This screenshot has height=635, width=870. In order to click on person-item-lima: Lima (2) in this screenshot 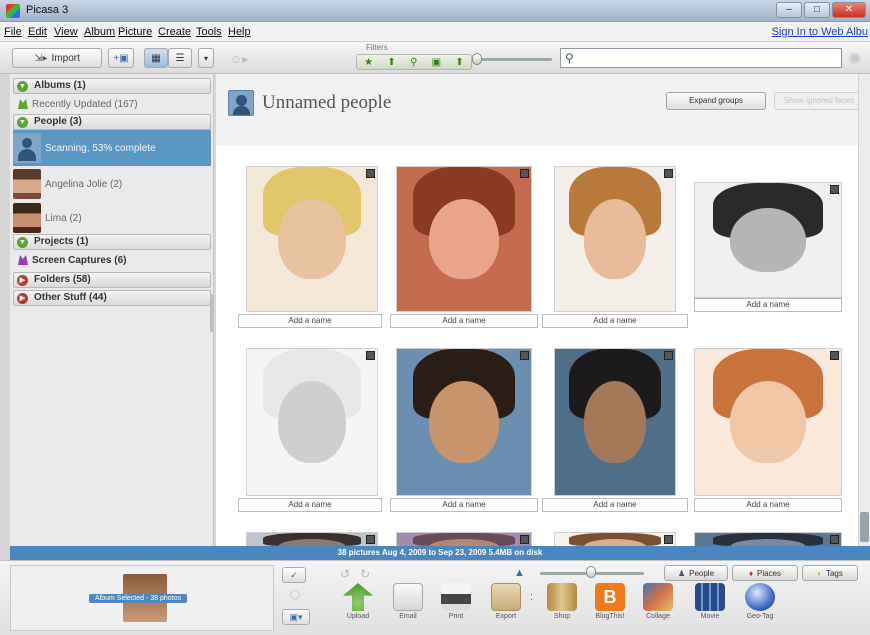, I will do `click(112, 218)`.